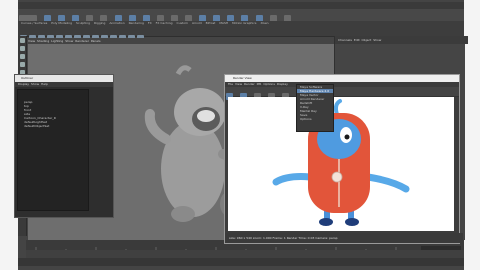  I want to click on tab-show: Show, so click(377, 40).